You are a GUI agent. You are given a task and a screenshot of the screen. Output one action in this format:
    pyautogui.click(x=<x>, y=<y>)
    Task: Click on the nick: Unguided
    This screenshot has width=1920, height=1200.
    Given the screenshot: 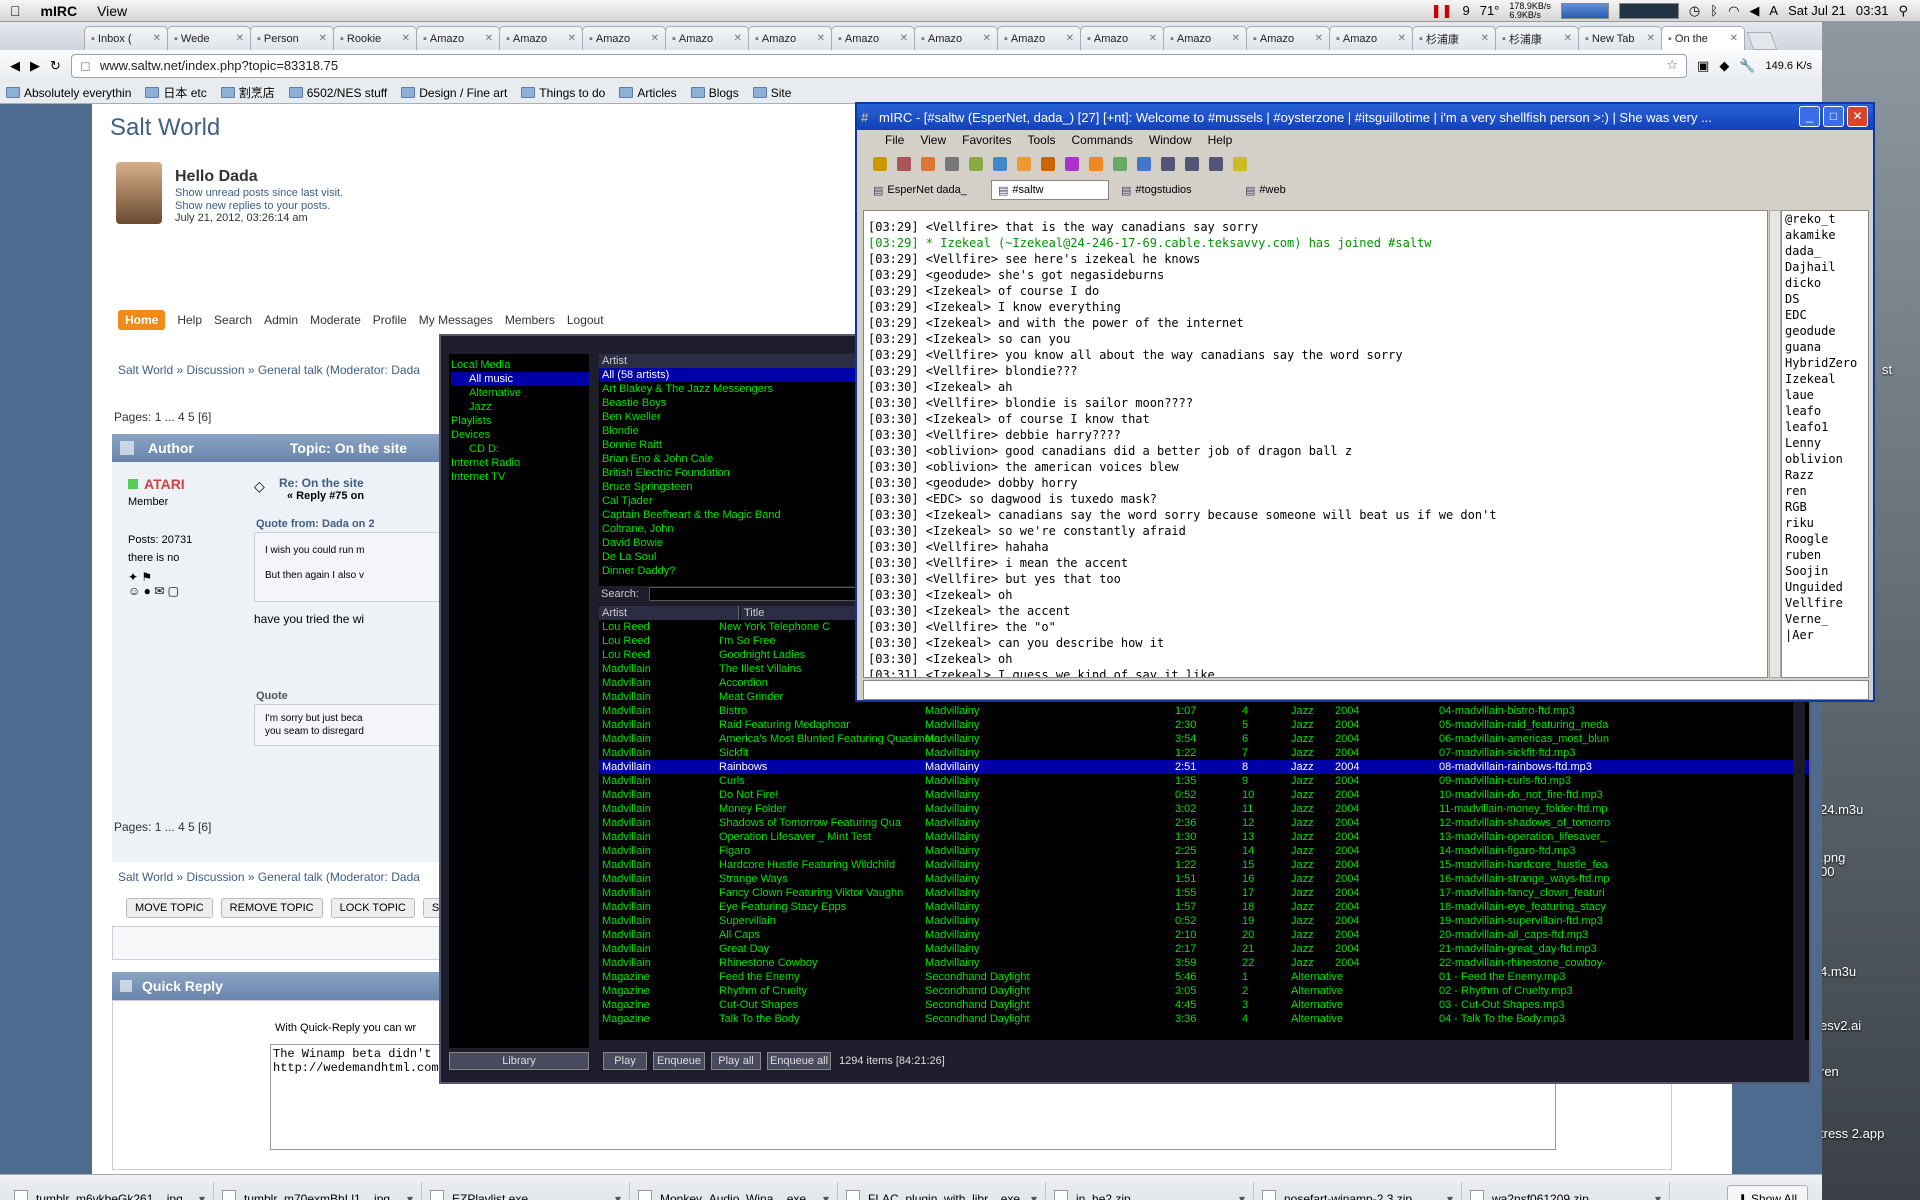 What is the action you would take?
    pyautogui.click(x=1826, y=587)
    